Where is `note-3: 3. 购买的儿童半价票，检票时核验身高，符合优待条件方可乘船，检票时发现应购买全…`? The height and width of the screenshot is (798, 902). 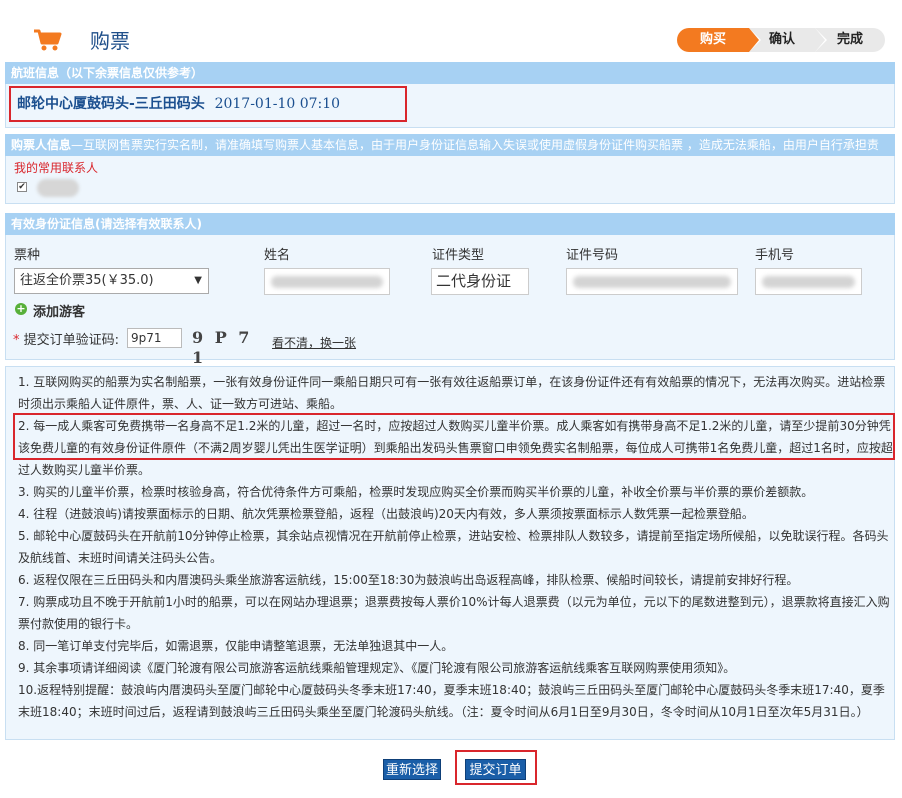
note-3: 3. 购买的儿童半价票，检票时核验身高，符合优待条件方可乘船，检票时发现应购买全… is located at coordinates (416, 492).